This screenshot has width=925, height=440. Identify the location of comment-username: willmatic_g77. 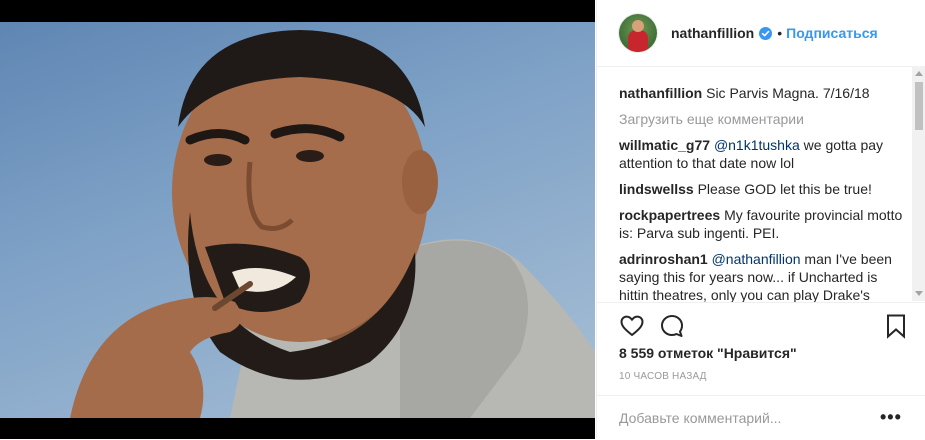
(664, 145).